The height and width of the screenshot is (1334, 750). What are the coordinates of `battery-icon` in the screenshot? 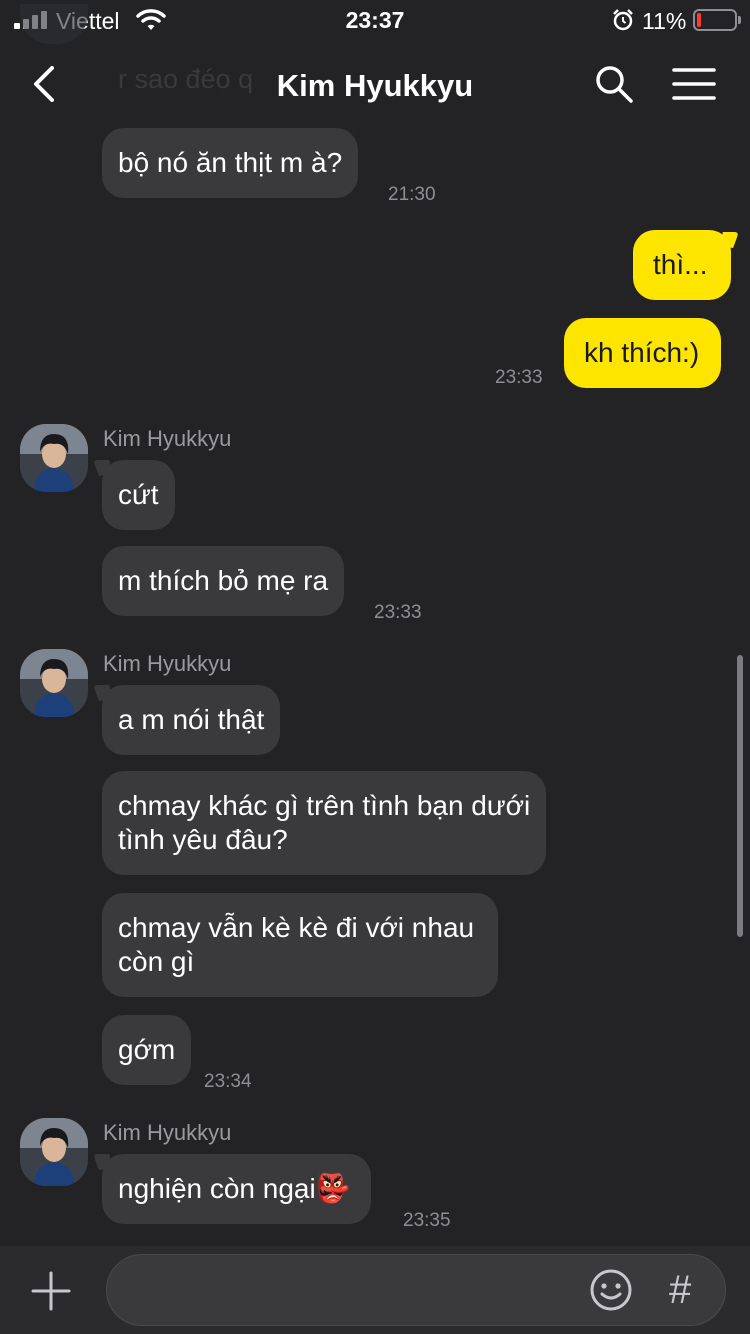 It's located at (717, 20).